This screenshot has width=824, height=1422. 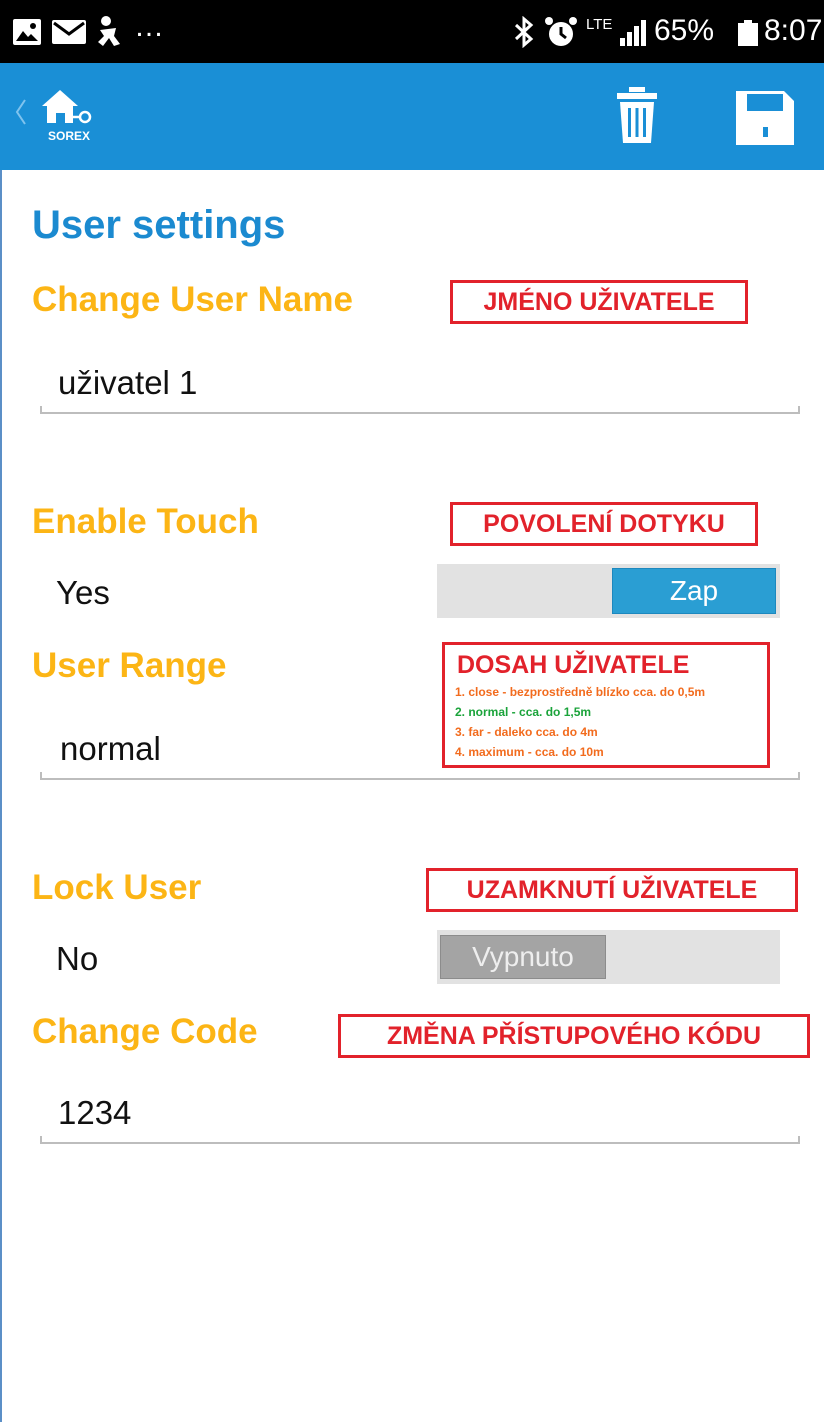 I want to click on enable-touch-toggle: Zap, so click(x=608, y=591).